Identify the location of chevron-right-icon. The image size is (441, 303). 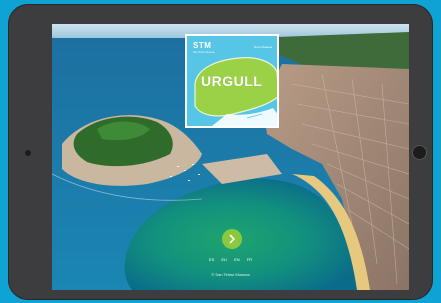
(232, 239).